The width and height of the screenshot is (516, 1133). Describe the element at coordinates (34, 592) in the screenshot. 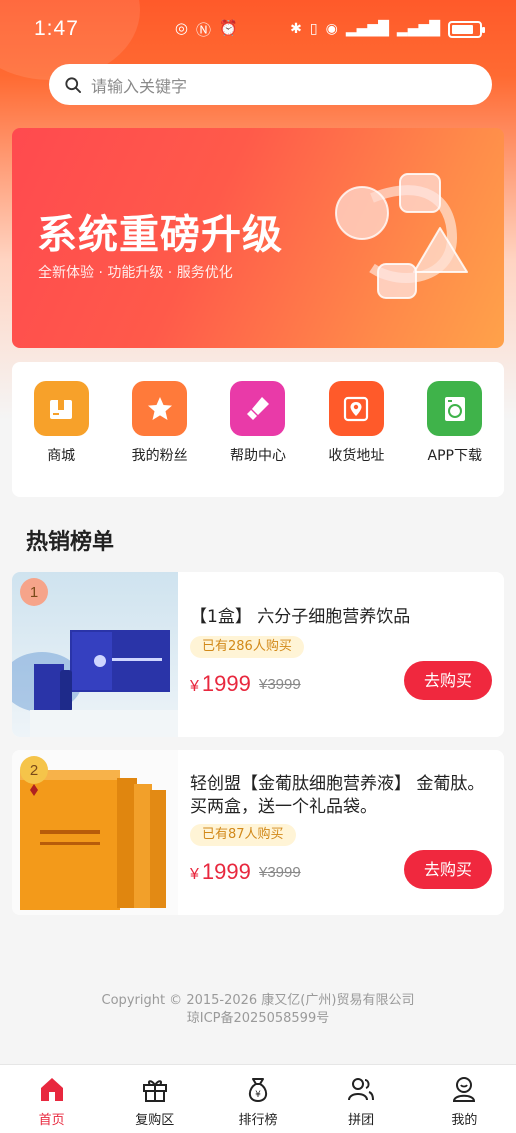

I see `rank-badge: 1` at that location.